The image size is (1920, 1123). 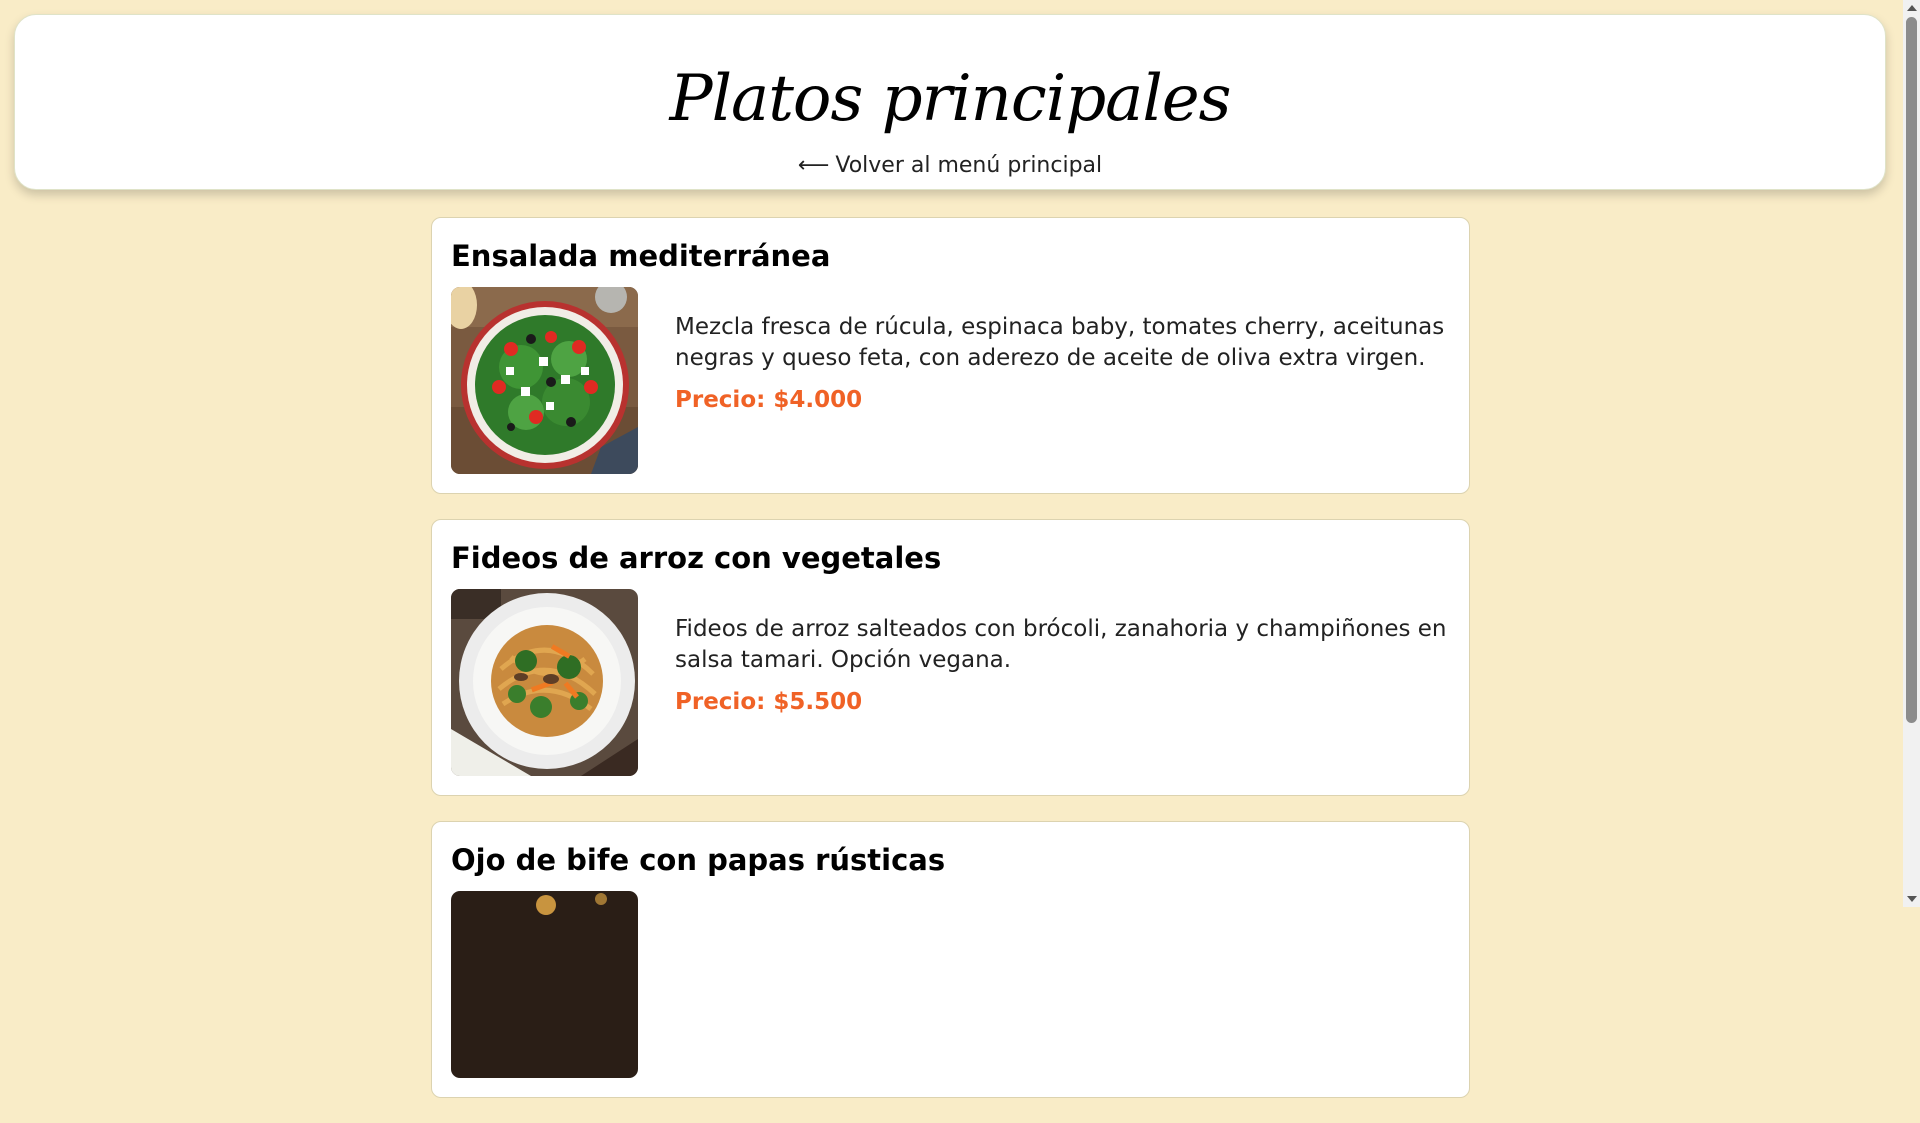 I want to click on scrollbar-thumb, so click(x=1911, y=370).